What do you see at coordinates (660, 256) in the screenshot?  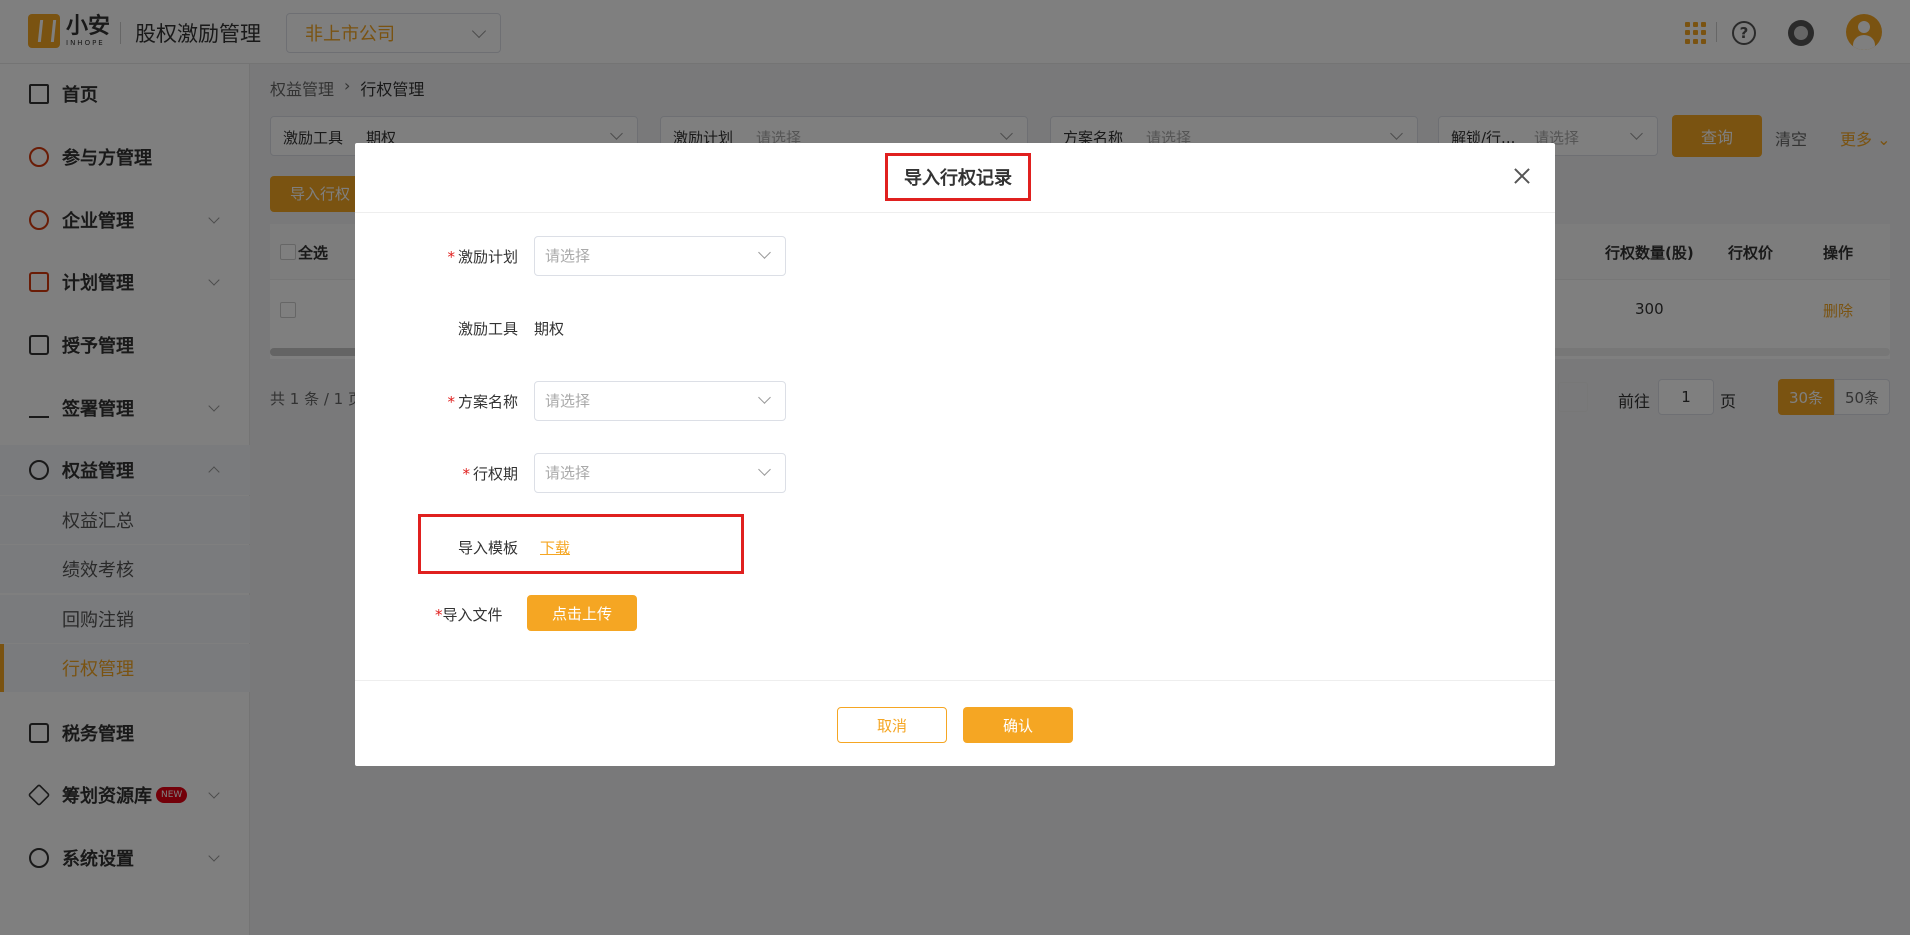 I see `plan-select: 请选择` at bounding box center [660, 256].